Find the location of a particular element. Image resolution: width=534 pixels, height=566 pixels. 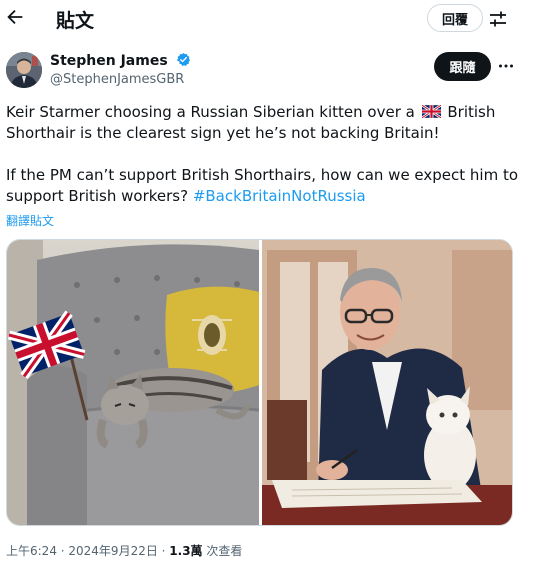

arrow-left-icon is located at coordinates (15, 17).